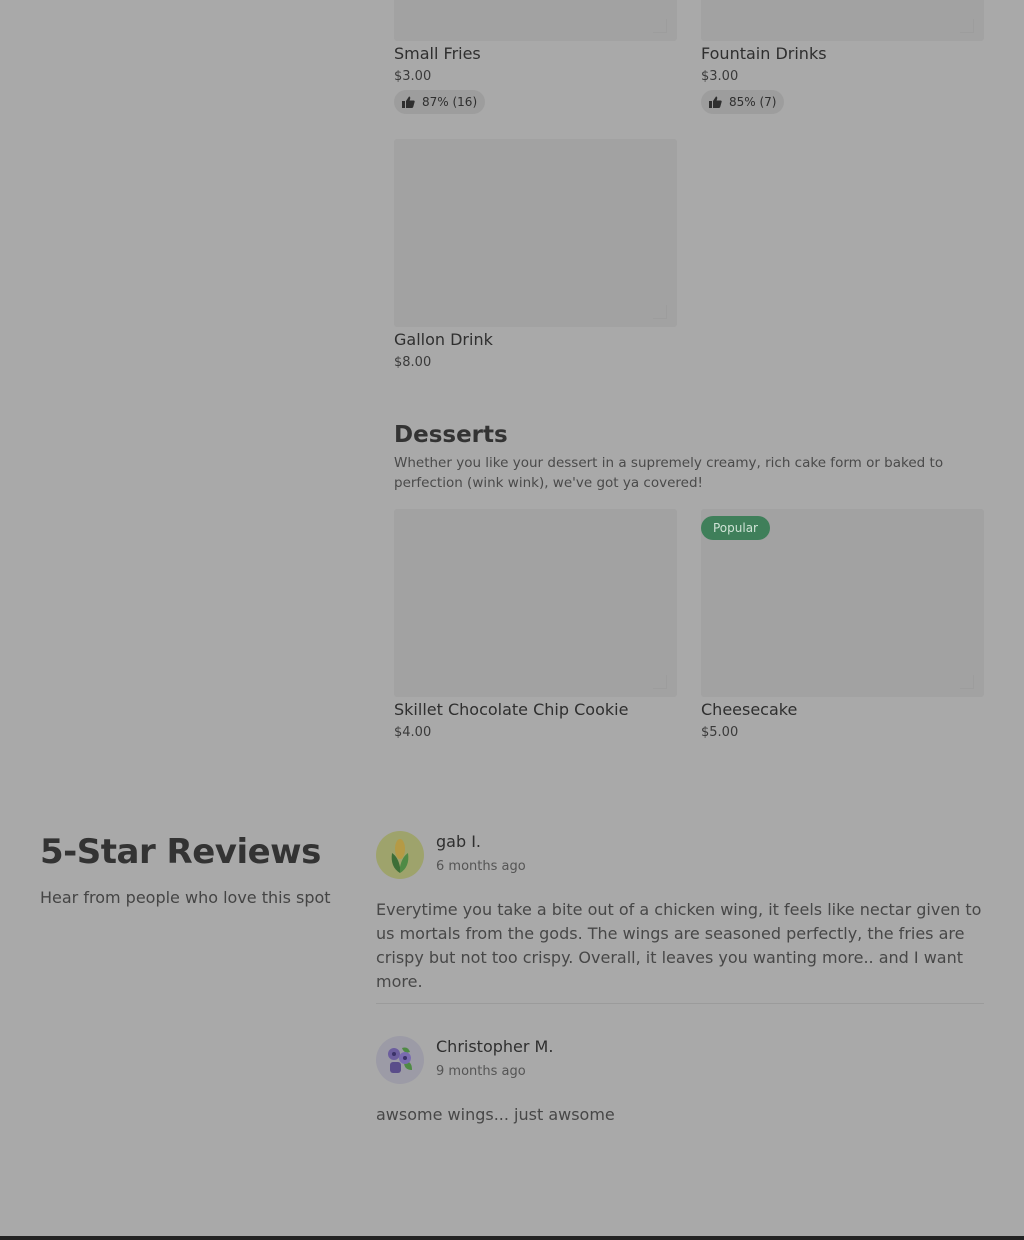 This screenshot has height=1240, width=1024. Describe the element at coordinates (512, 1238) in the screenshot. I see `footer-edge` at that location.